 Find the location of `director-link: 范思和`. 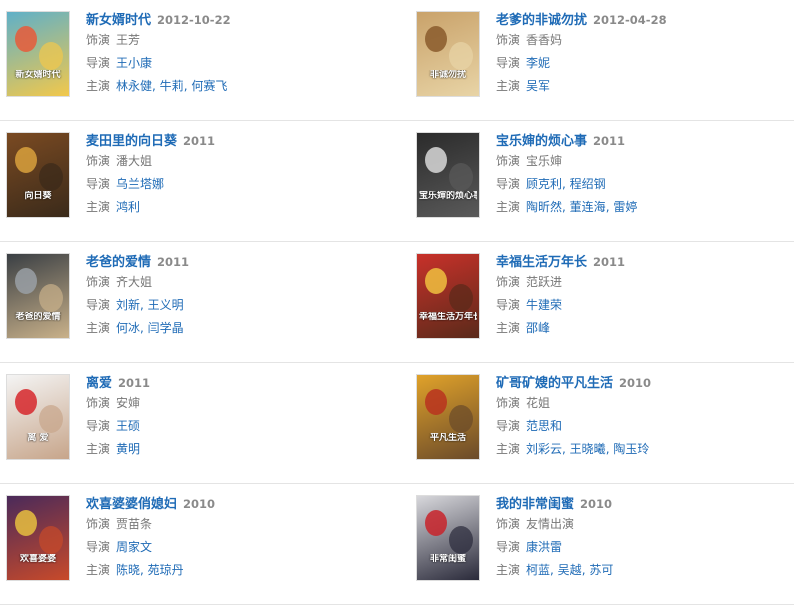

director-link: 范思和 is located at coordinates (544, 426).